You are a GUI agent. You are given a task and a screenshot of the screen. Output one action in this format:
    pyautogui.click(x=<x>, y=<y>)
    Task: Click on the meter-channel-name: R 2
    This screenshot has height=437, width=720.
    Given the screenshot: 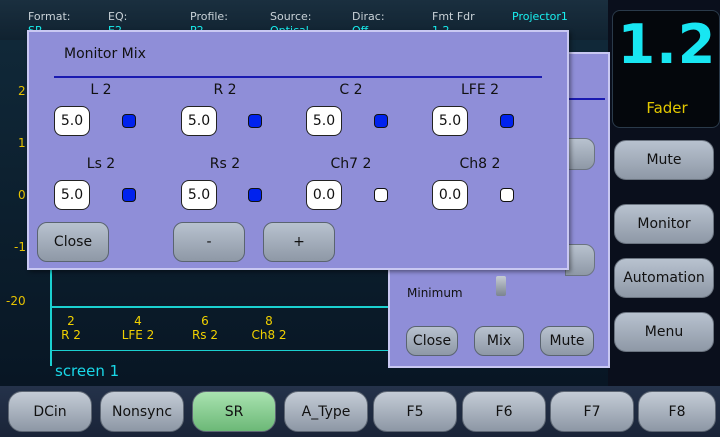 What is the action you would take?
    pyautogui.click(x=71, y=335)
    